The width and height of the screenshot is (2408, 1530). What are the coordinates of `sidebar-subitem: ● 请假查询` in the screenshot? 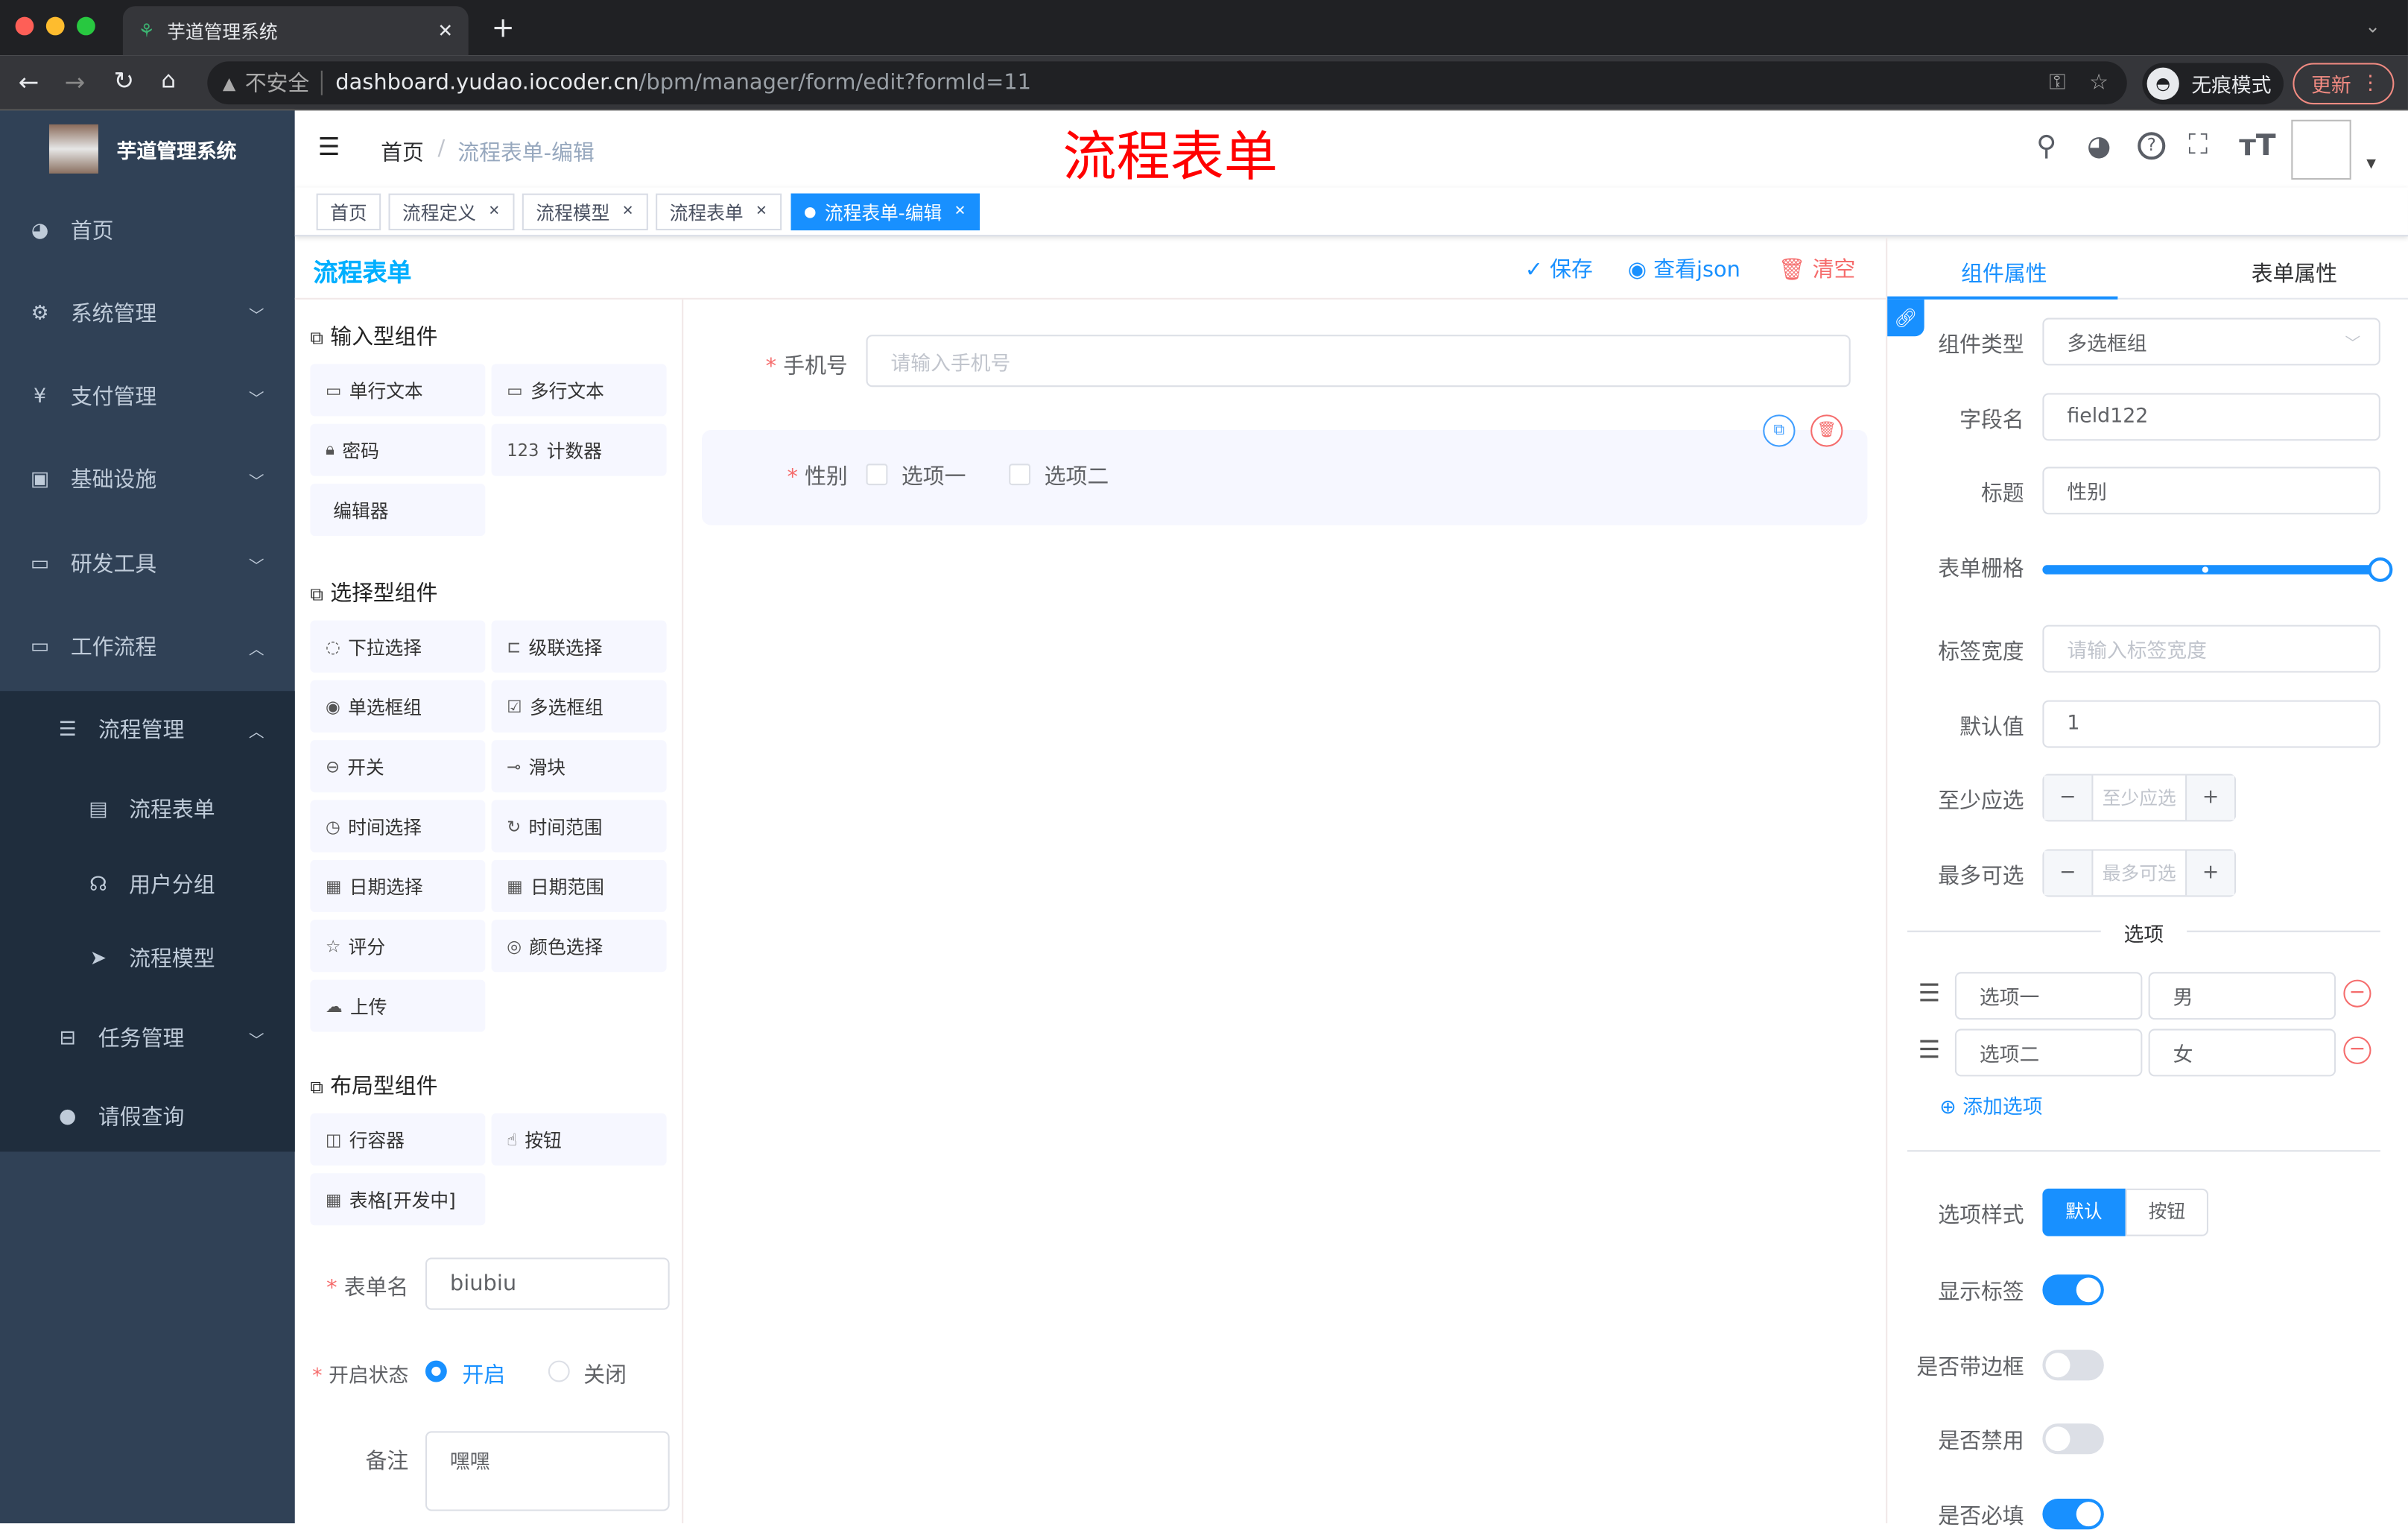 It's located at (147, 1116).